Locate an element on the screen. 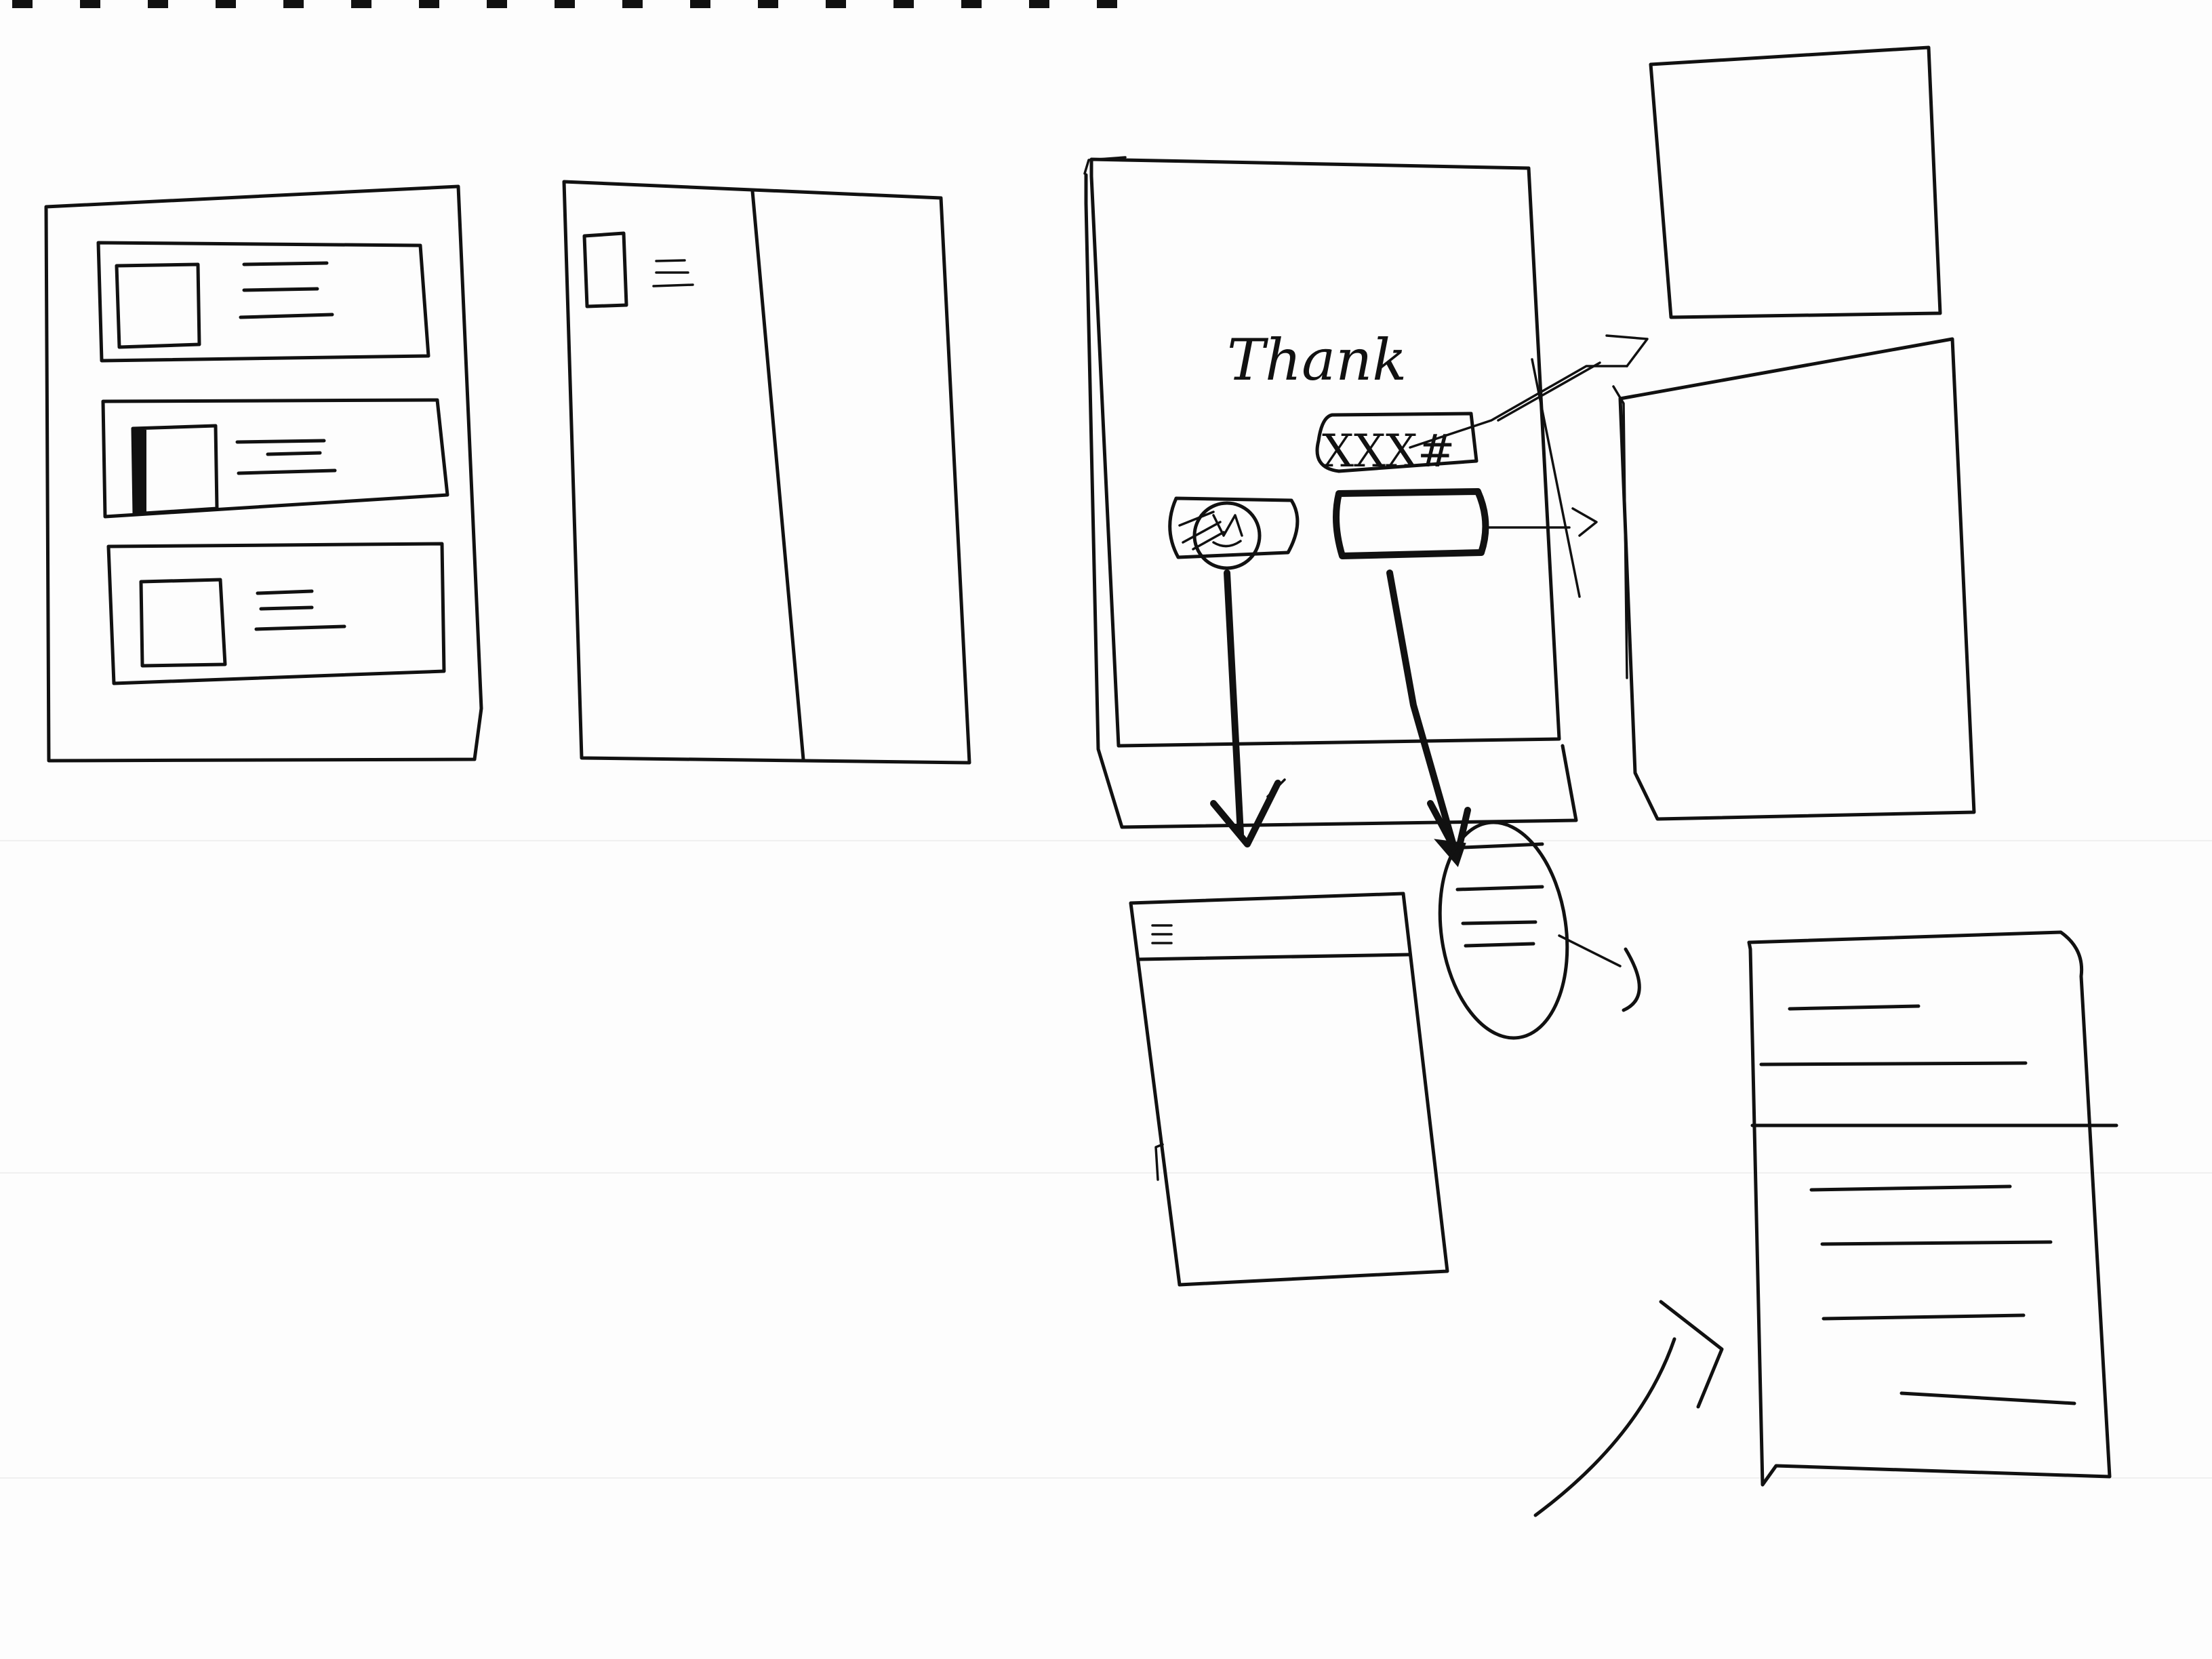 The width and height of the screenshot is (2212, 1659). frame-list-screen is located at coordinates (263, 473).